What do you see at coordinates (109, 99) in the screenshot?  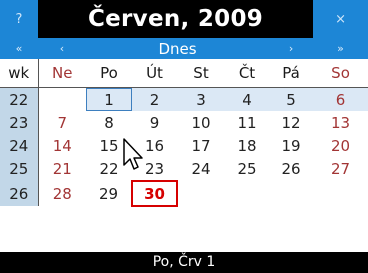 I see `day-cell-selected: 1` at bounding box center [109, 99].